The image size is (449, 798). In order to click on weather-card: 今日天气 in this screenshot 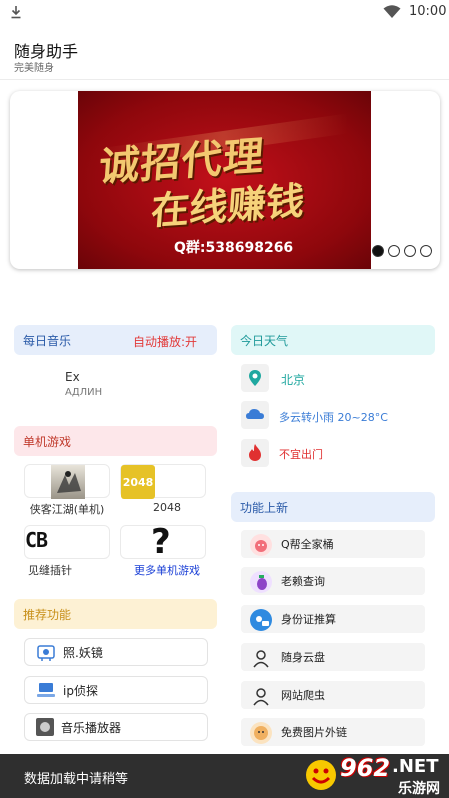, I will do `click(333, 340)`.